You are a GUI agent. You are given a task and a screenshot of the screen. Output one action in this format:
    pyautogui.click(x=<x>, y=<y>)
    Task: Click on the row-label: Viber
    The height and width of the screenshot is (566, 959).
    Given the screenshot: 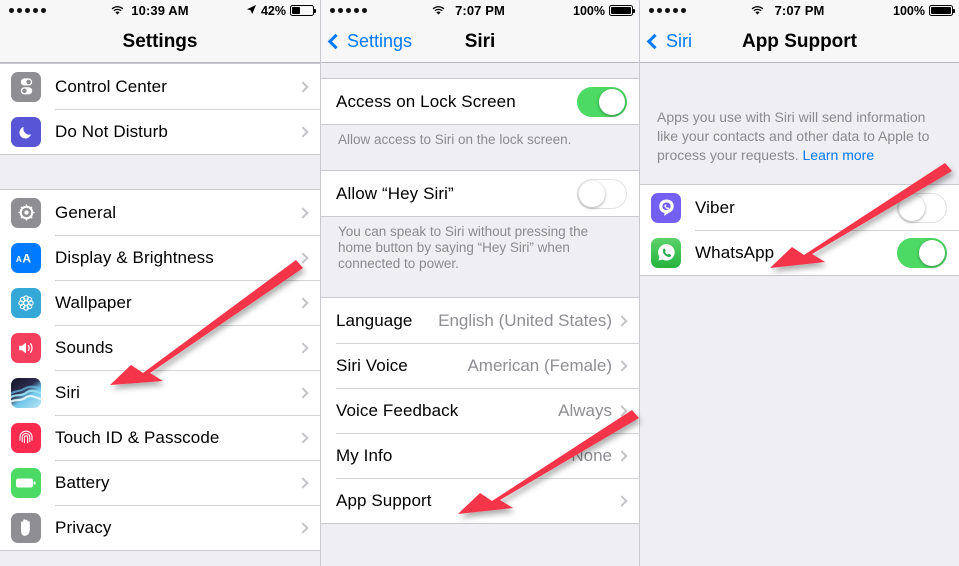 What is the action you would take?
    pyautogui.click(x=715, y=207)
    